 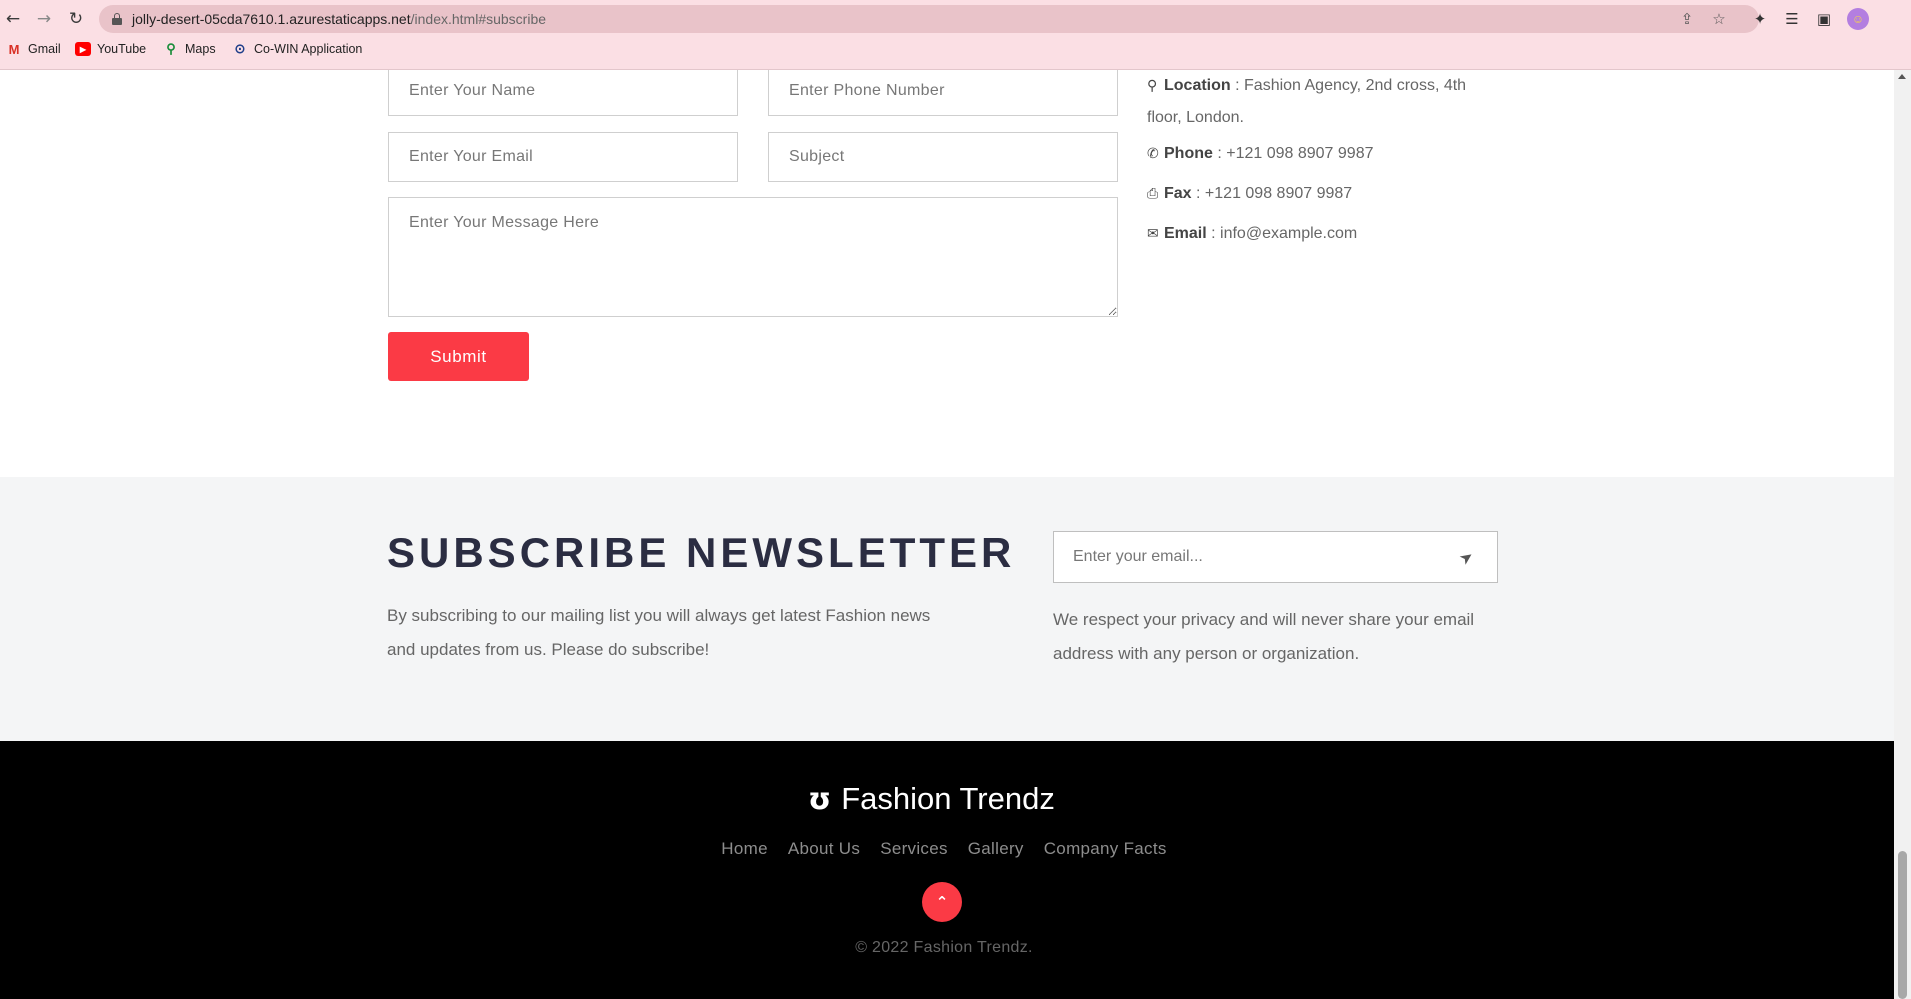 I want to click on double-chevron-up-icon: ⌃, so click(x=942, y=902).